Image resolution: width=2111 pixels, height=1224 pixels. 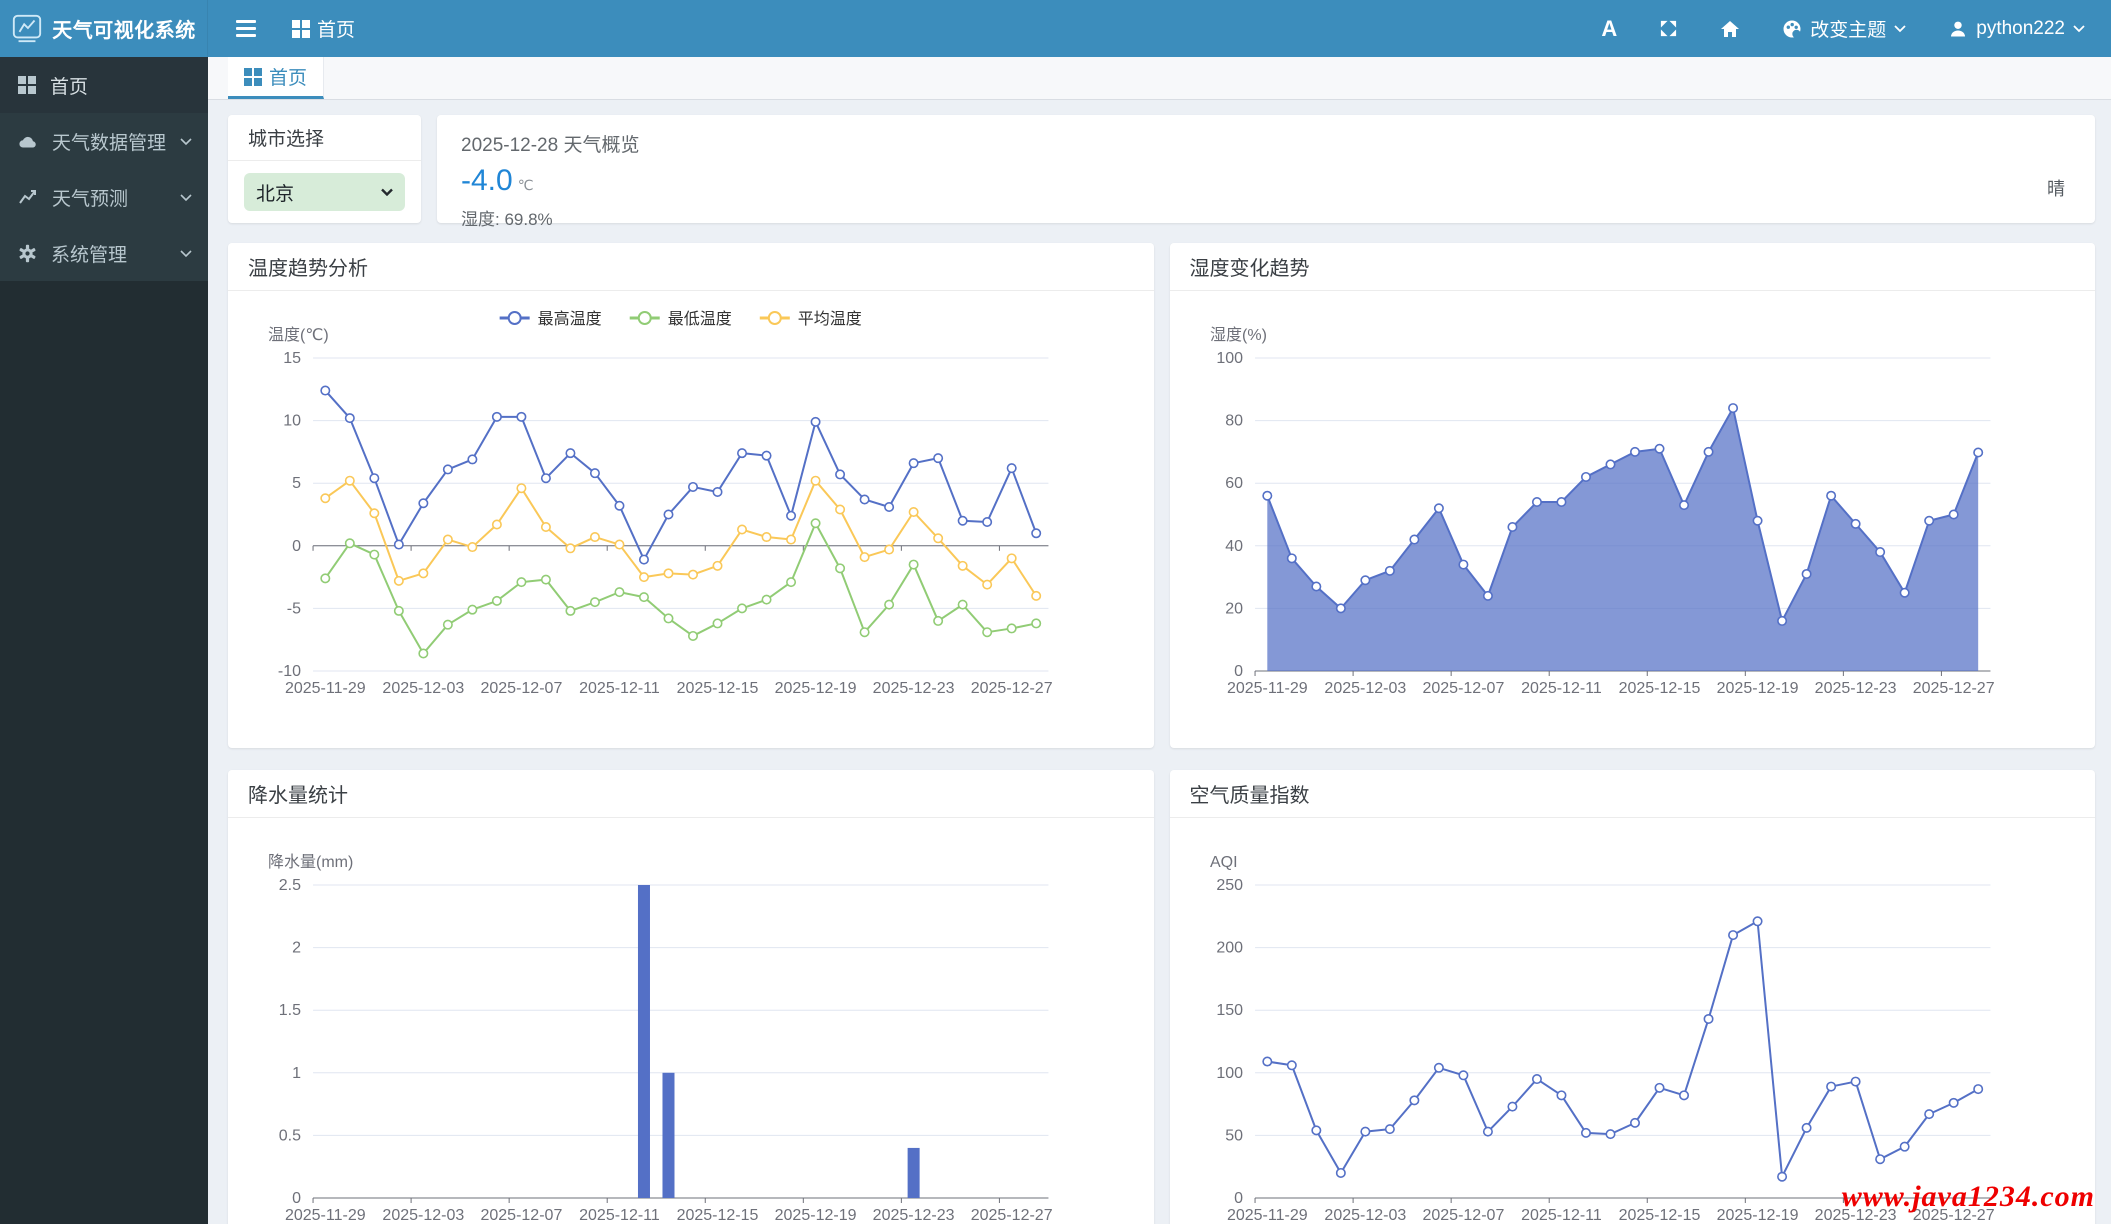 I want to click on watermark: www.java1234.com, so click(x=1968, y=1196).